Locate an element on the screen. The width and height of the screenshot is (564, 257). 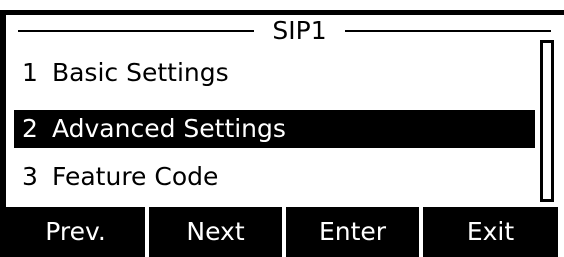
next-softkey: Next is located at coordinates (215, 232).